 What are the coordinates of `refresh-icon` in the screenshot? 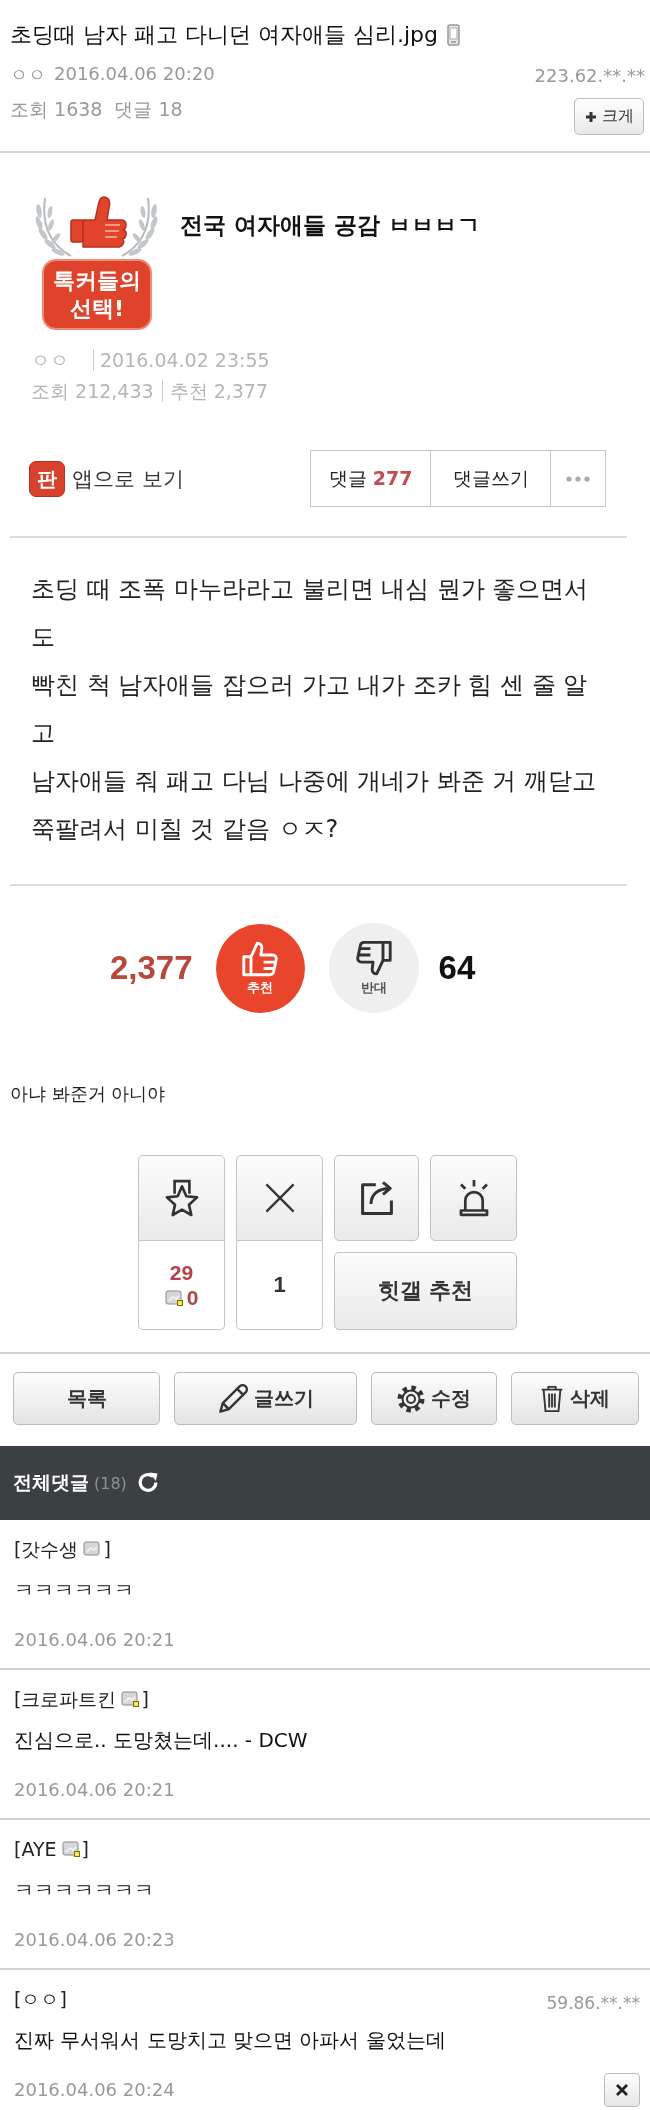 It's located at (147, 1483).